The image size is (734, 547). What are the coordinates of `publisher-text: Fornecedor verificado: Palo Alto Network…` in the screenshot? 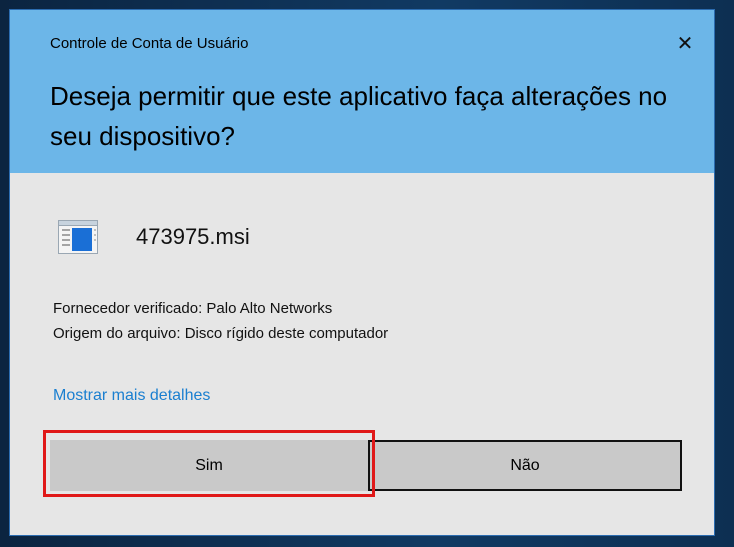 It's located at (193, 308).